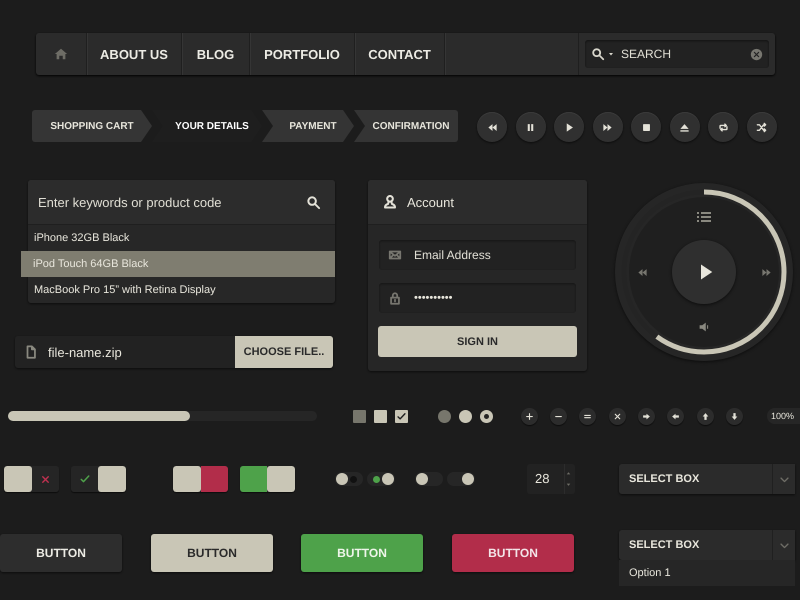 Image resolution: width=800 pixels, height=600 pixels. I want to click on shuffle-icon, so click(761, 127).